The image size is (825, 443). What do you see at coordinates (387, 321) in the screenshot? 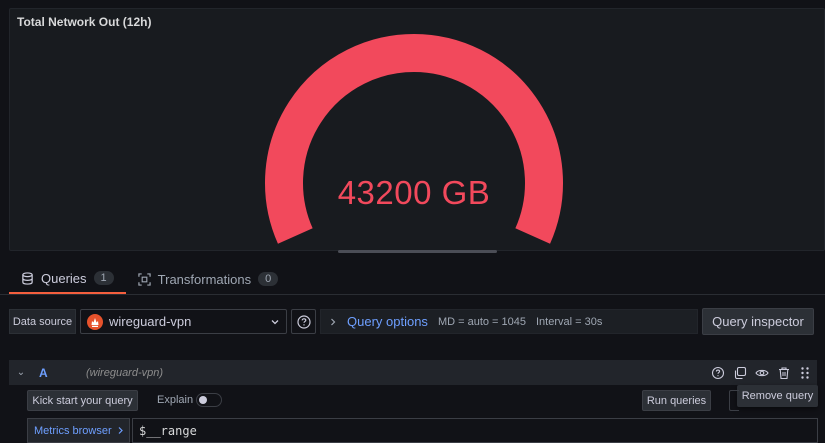
I see `query-options-title: Query options` at bounding box center [387, 321].